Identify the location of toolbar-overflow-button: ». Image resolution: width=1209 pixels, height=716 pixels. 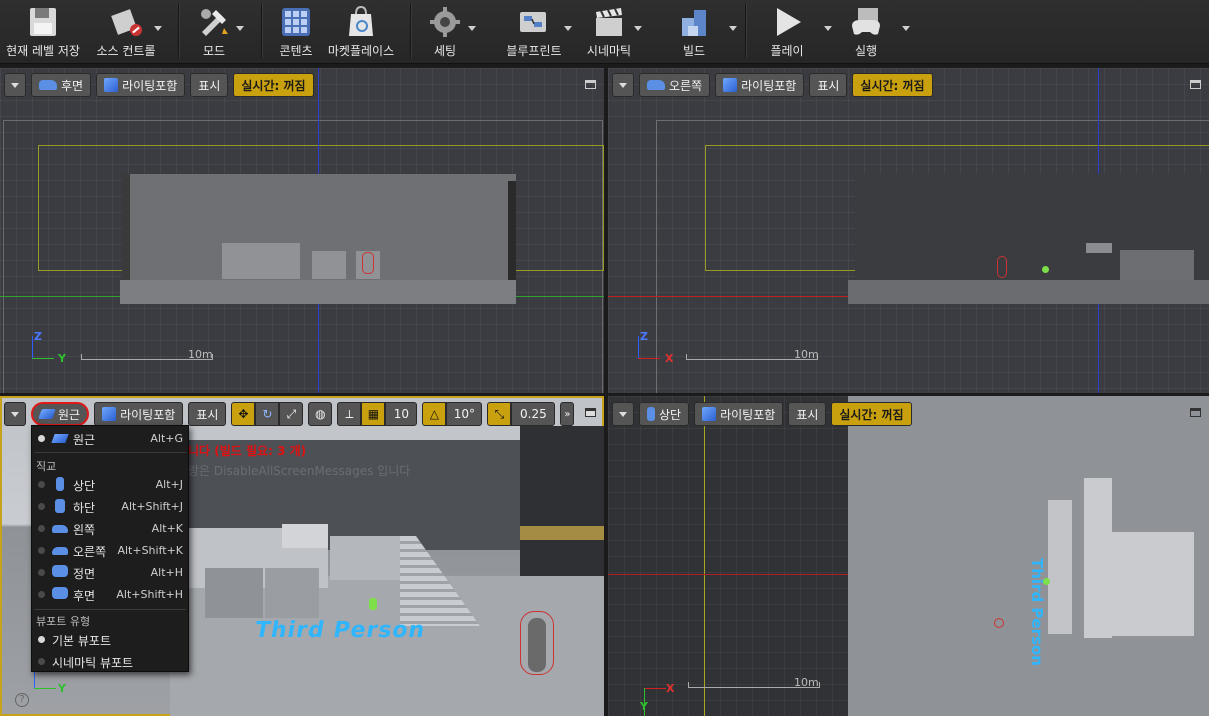
(567, 414).